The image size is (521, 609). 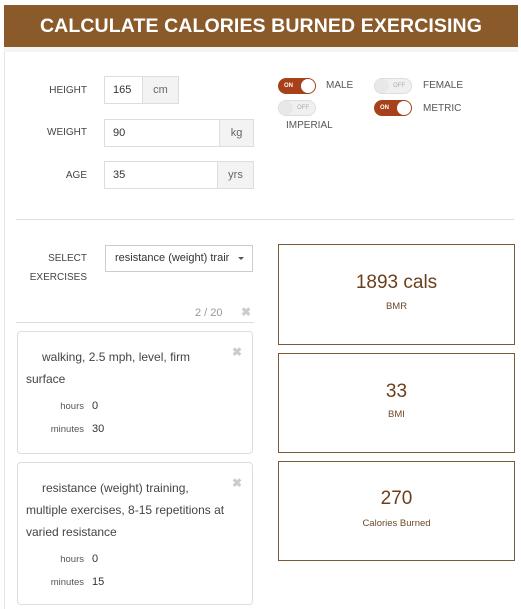 What do you see at coordinates (265, 219) in the screenshot?
I see `section-divider` at bounding box center [265, 219].